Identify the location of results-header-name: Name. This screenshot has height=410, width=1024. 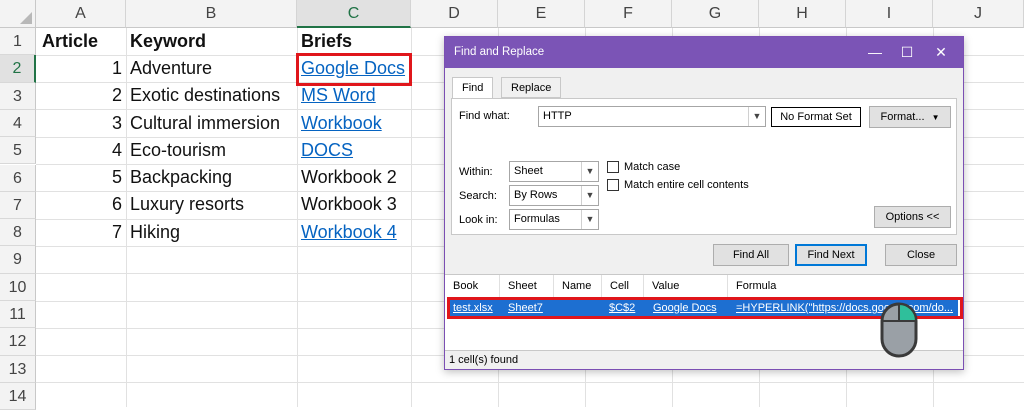
(578, 286).